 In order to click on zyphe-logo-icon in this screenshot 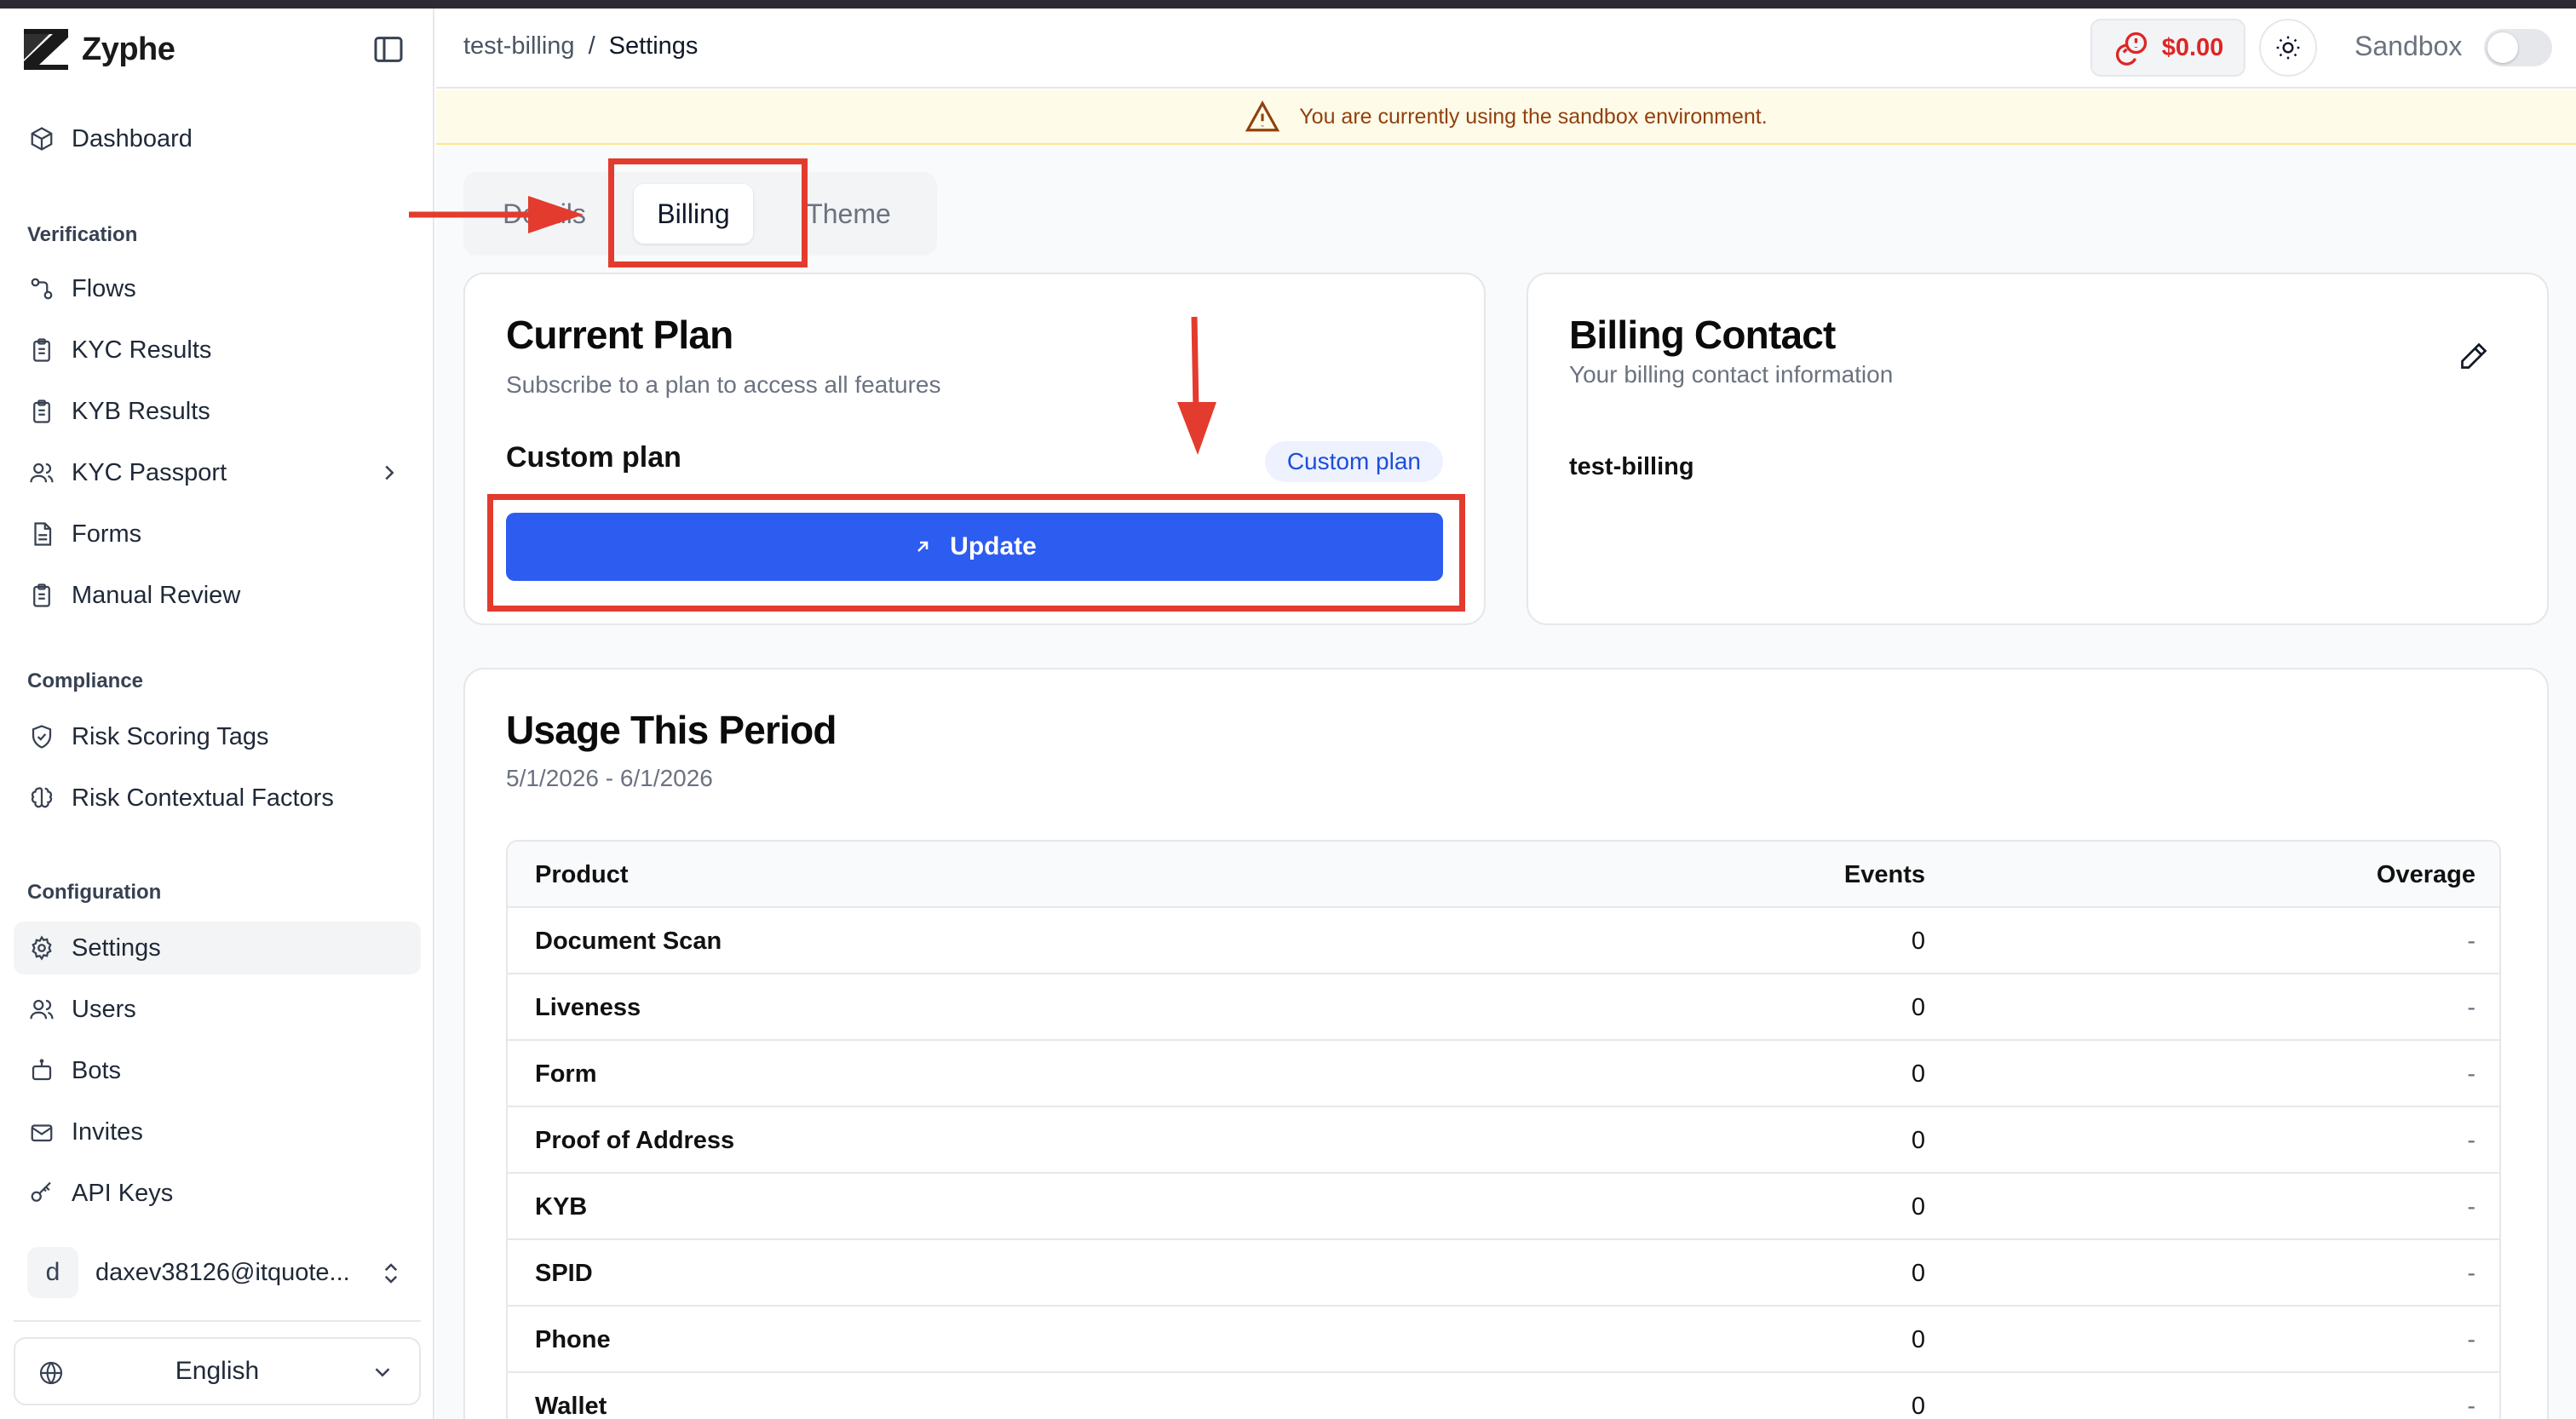, I will do `click(46, 50)`.